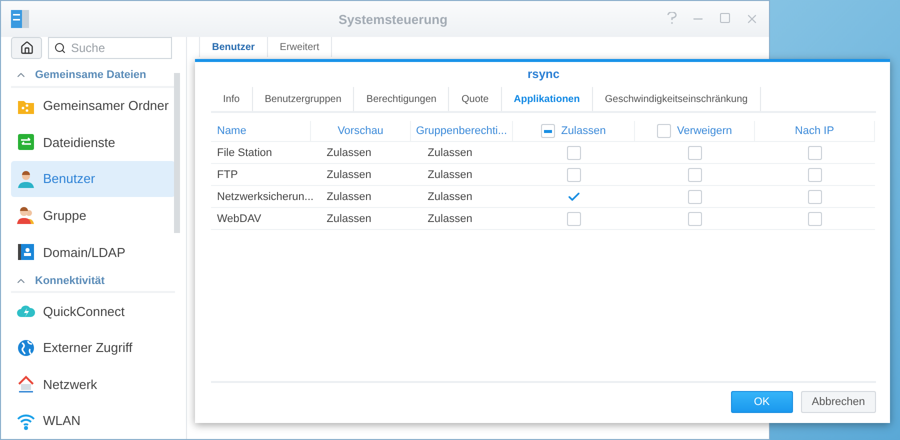 Image resolution: width=900 pixels, height=440 pixels. I want to click on help-icon, so click(672, 18).